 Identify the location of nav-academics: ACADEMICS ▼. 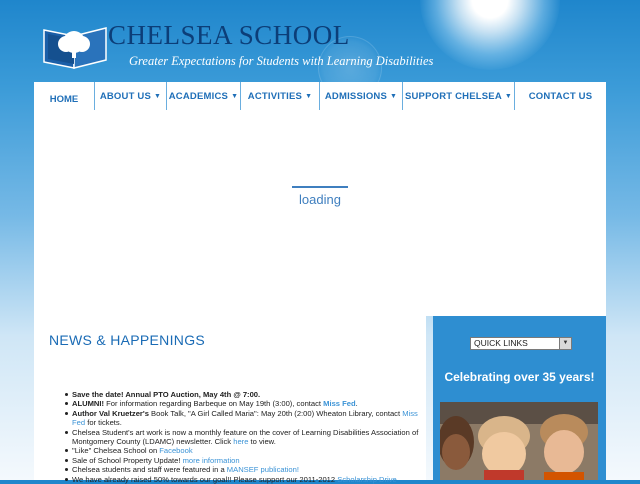
(204, 96).